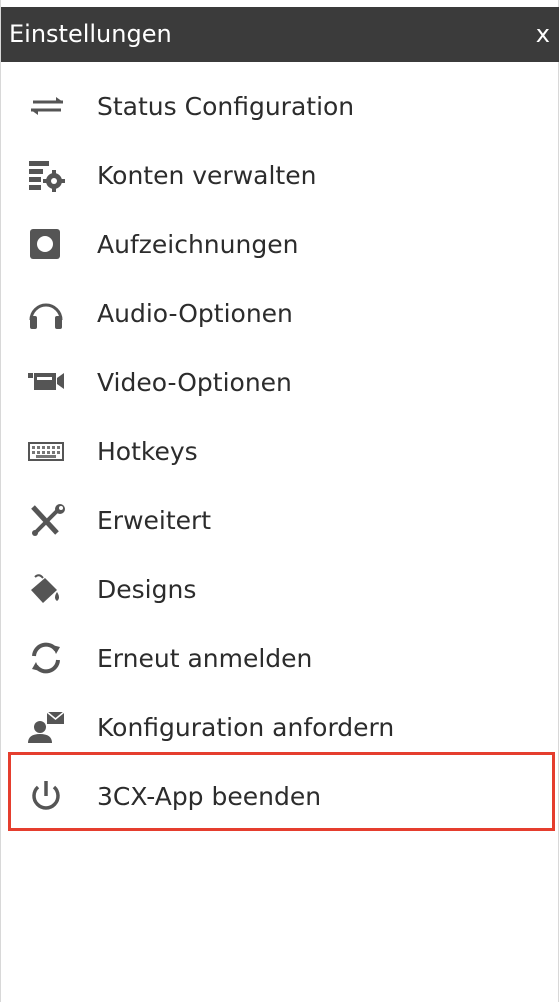 This screenshot has width=559, height=1002. I want to click on menu-item-erneut-anmelden: Erneut anmelden, so click(280, 658).